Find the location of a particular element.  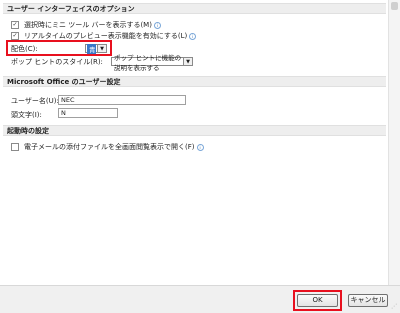

cancel-button: キャンセル is located at coordinates (368, 300).